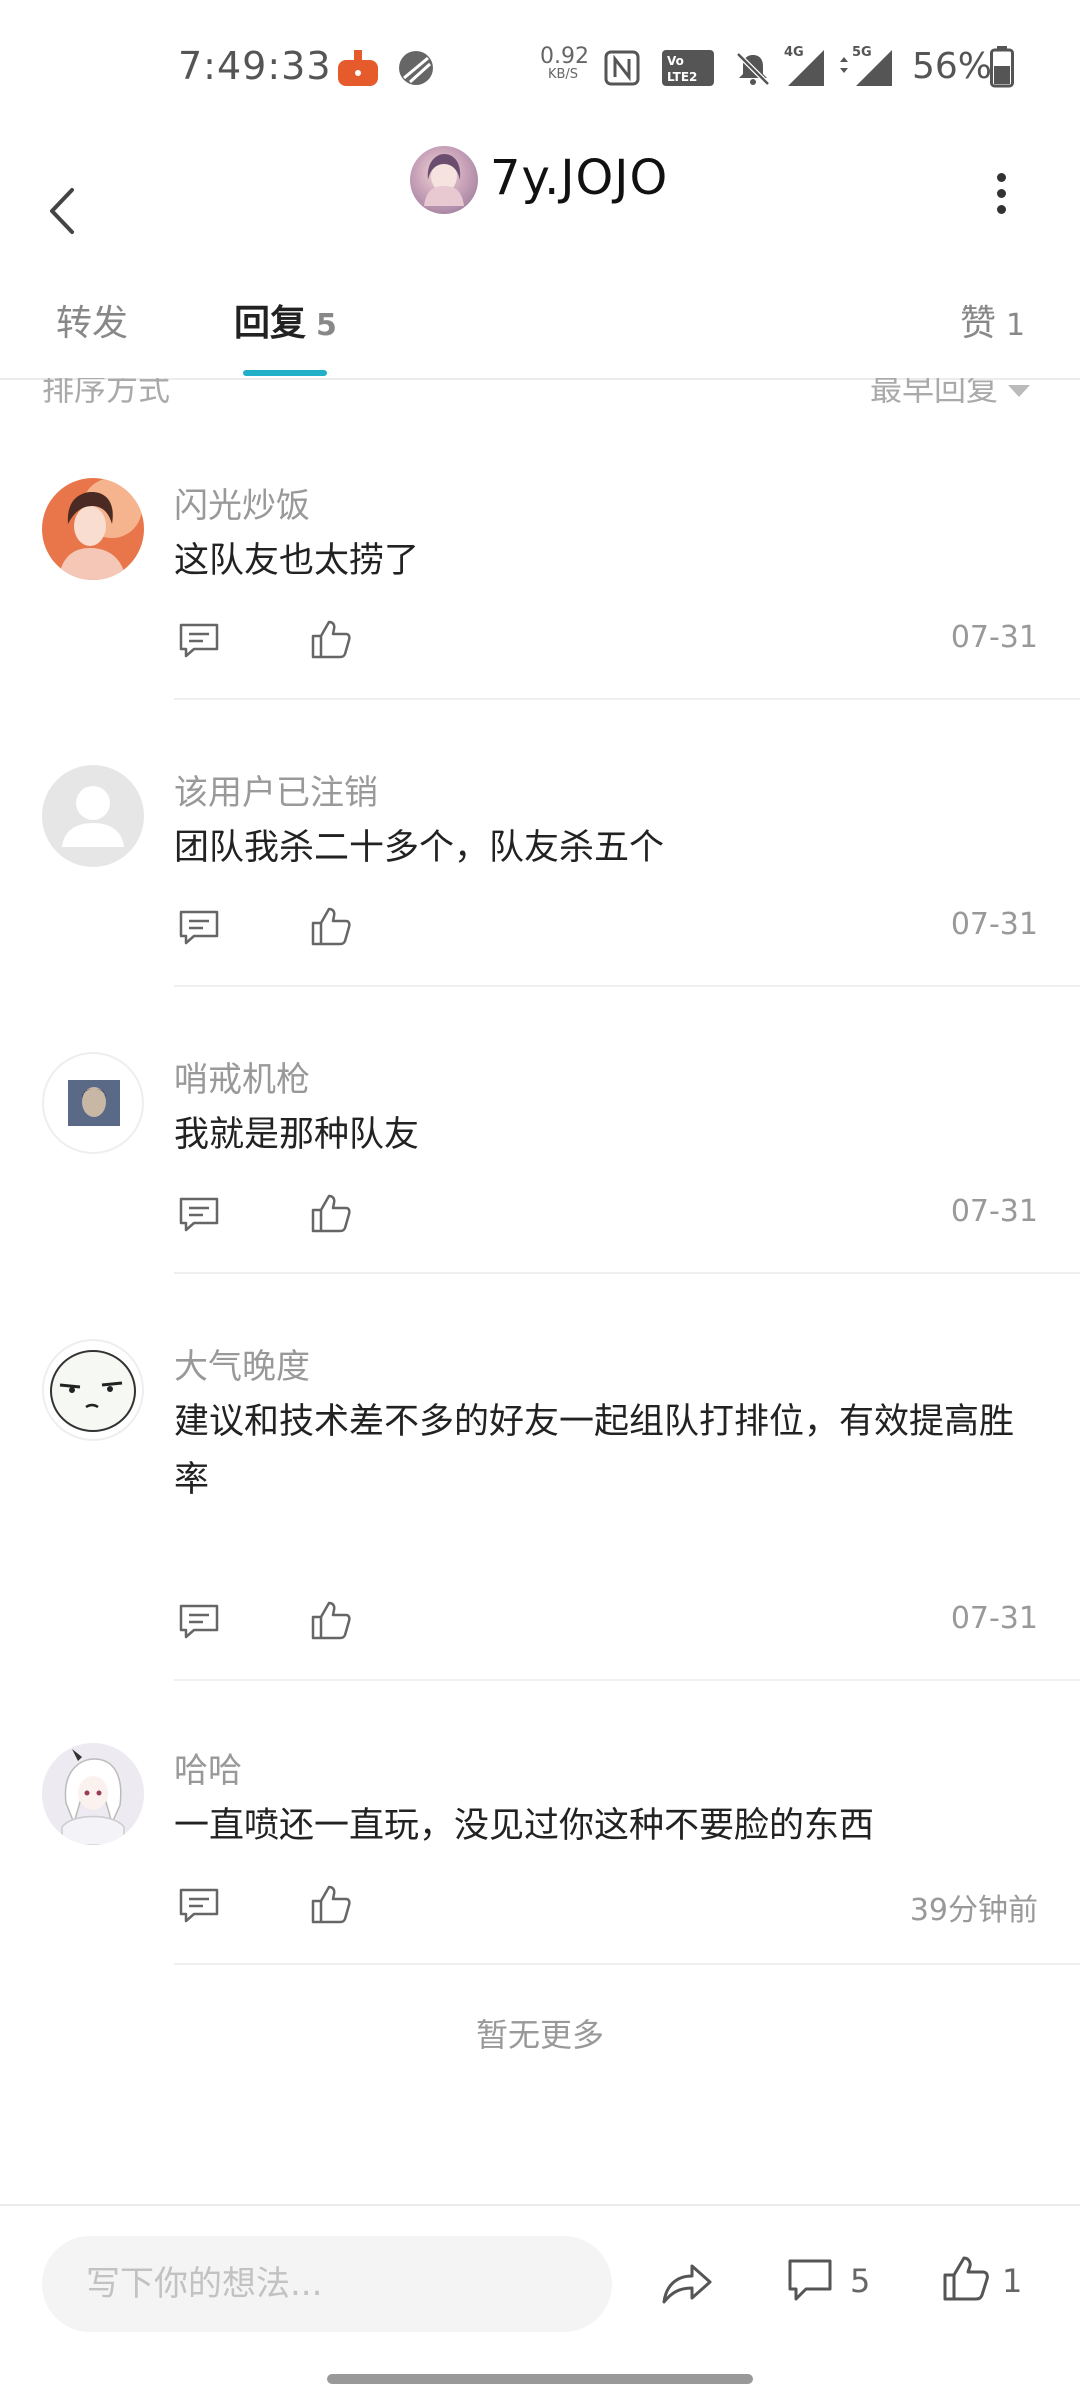  What do you see at coordinates (978, 323) in the screenshot?
I see `tab-likes-label: 赞` at bounding box center [978, 323].